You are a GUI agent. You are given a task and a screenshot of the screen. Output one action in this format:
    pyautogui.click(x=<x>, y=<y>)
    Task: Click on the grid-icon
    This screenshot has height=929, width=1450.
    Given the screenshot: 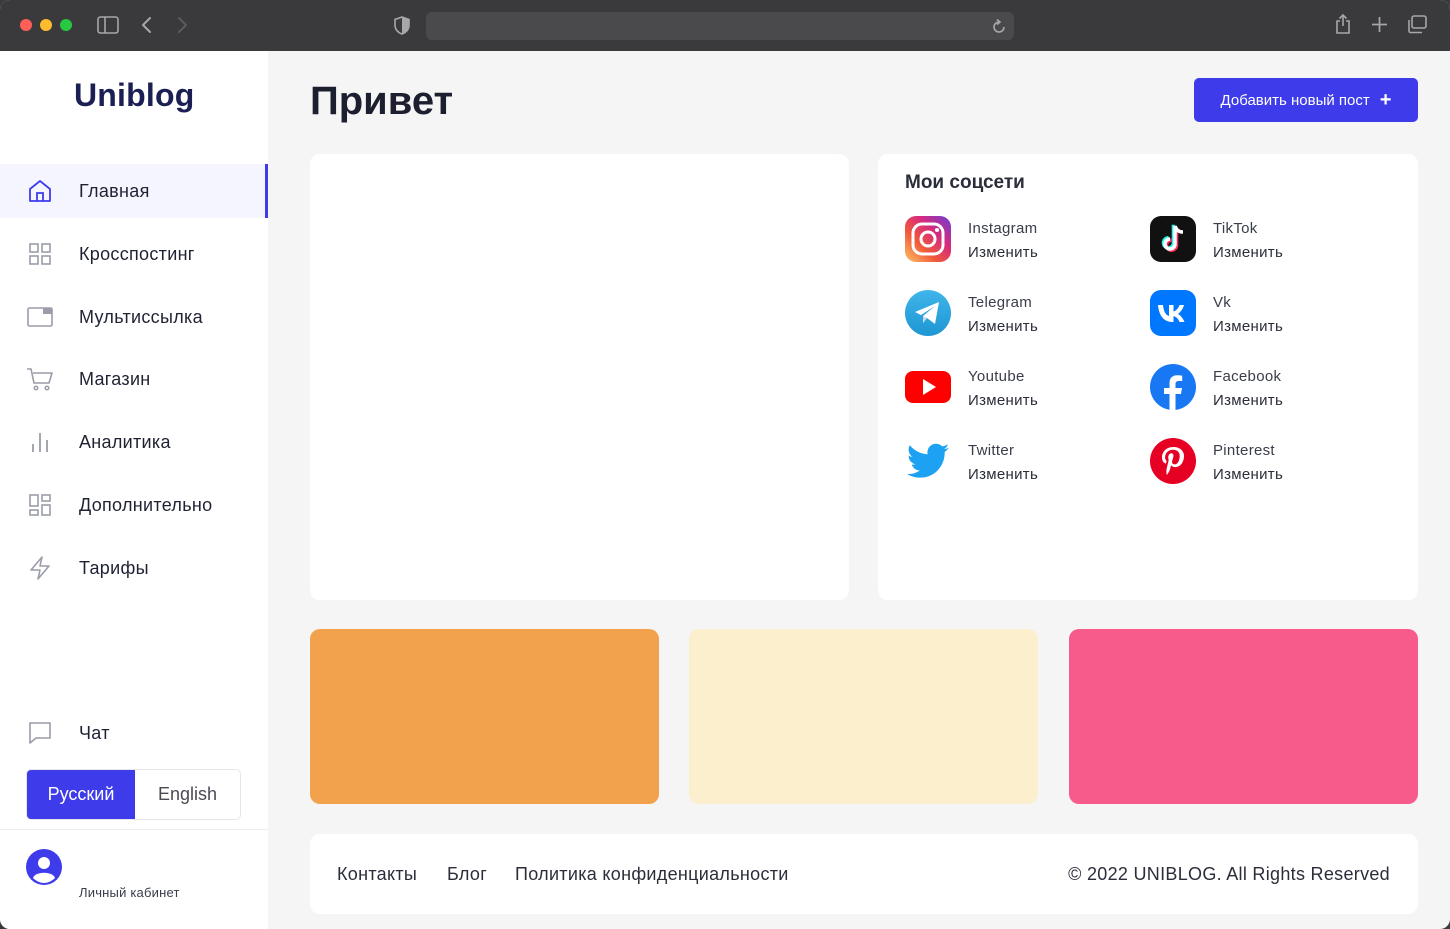 What is the action you would take?
    pyautogui.click(x=40, y=254)
    